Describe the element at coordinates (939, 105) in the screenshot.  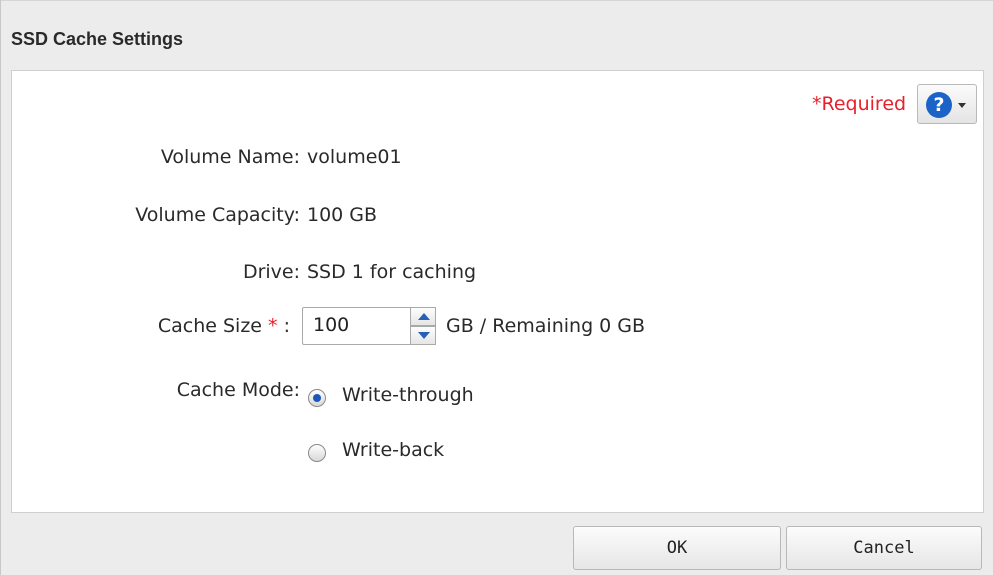
I see `help-circle-icon: ?` at that location.